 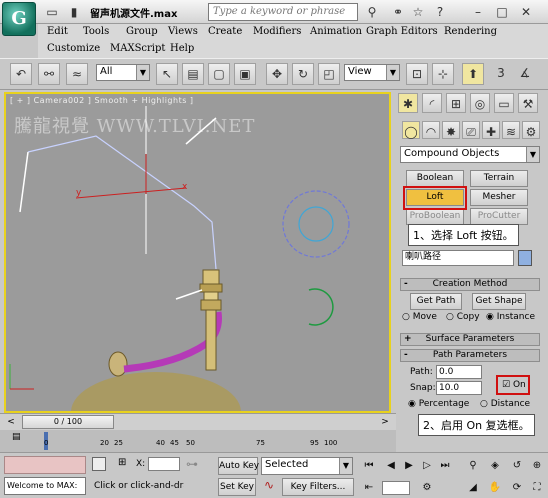 I want to click on path-input: 0.0, so click(x=459, y=372).